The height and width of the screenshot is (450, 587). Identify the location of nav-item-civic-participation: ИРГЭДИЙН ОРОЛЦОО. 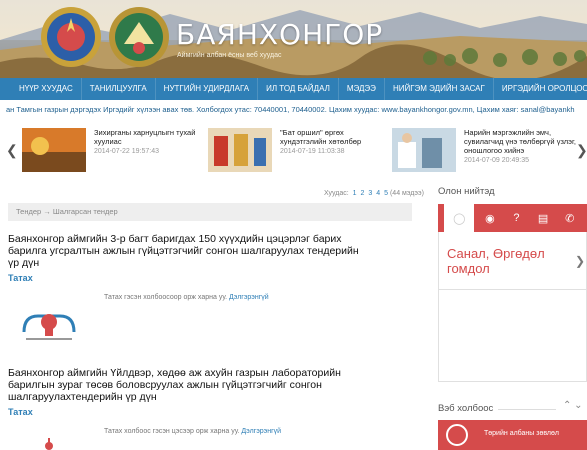
(540, 89).